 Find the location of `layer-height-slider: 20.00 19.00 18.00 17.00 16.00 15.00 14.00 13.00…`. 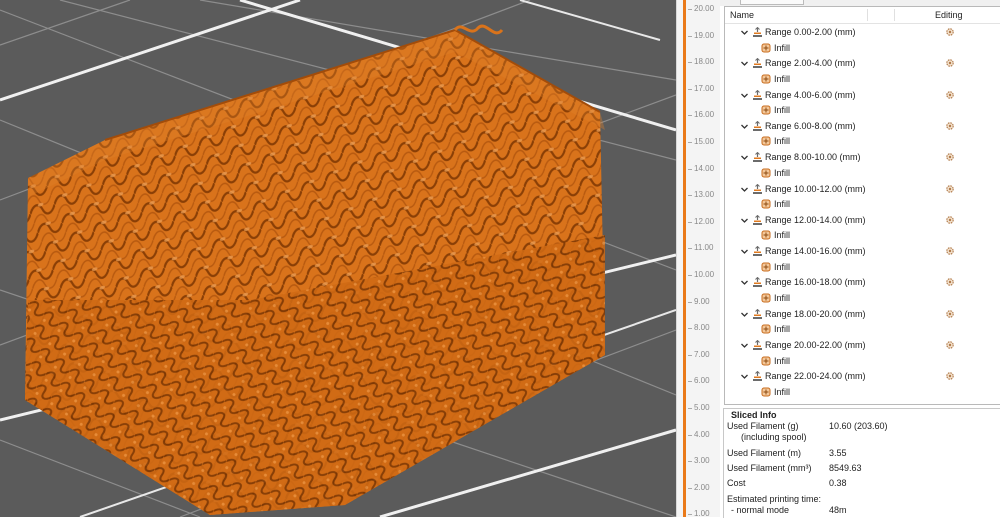

layer-height-slider: 20.00 19.00 18.00 17.00 16.00 15.00 14.00 13.00… is located at coordinates (698, 259).